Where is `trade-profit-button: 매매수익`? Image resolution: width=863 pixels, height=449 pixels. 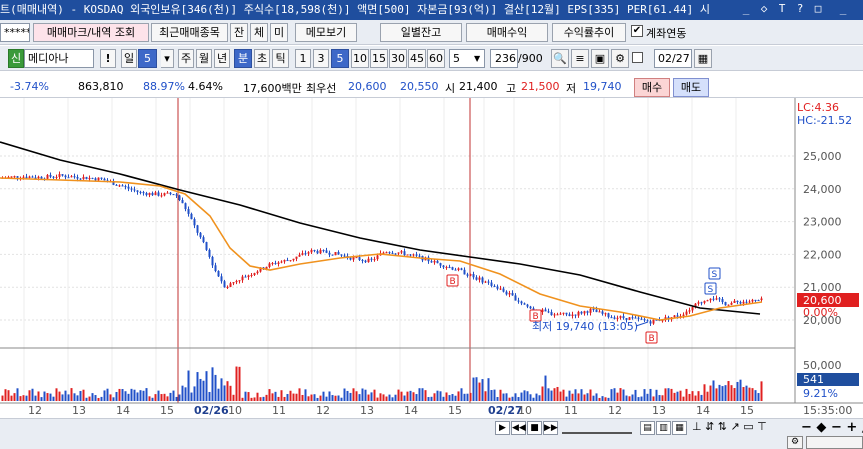 trade-profit-button: 매매수익 is located at coordinates (507, 32).